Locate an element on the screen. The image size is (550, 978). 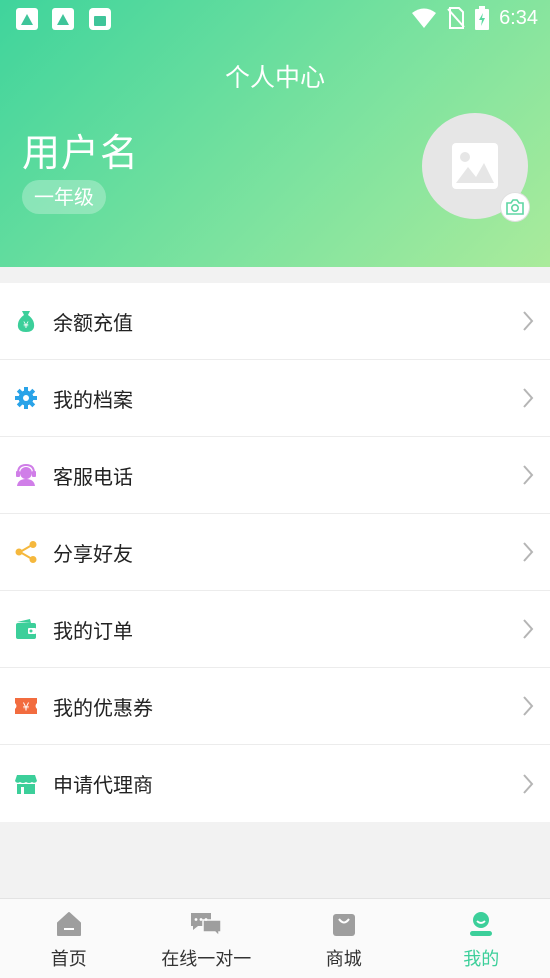
camera-icon is located at coordinates (515, 207).